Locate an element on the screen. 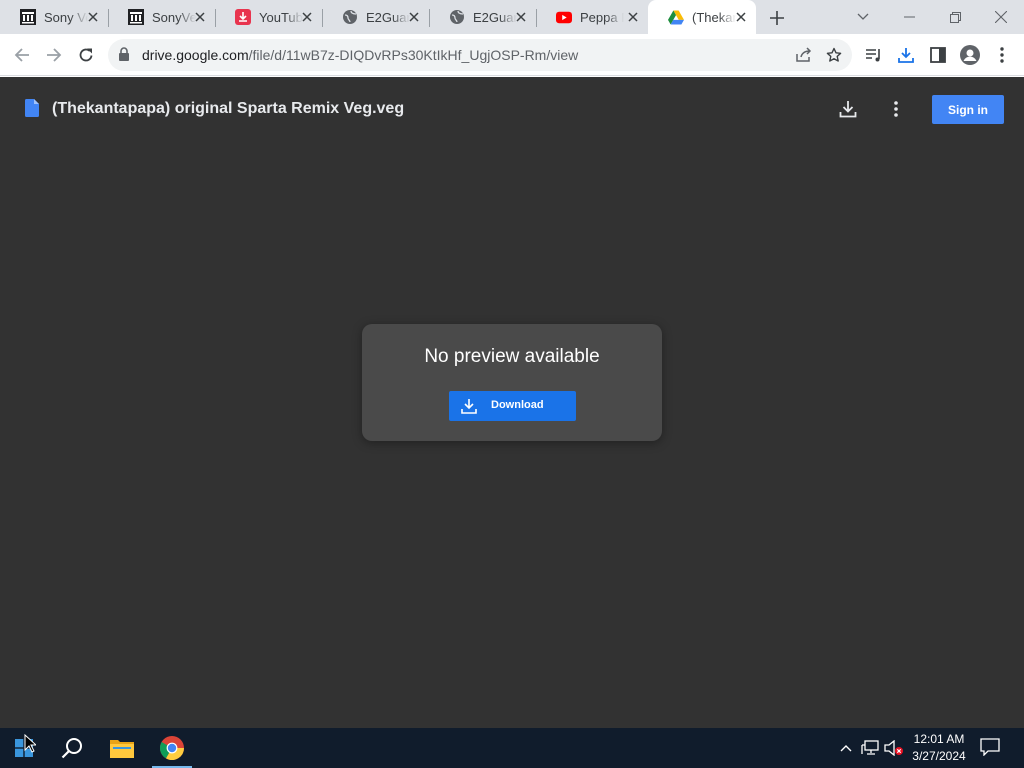 Image resolution: width=1024 pixels, height=768 pixels. share-icon is located at coordinates (804, 54).